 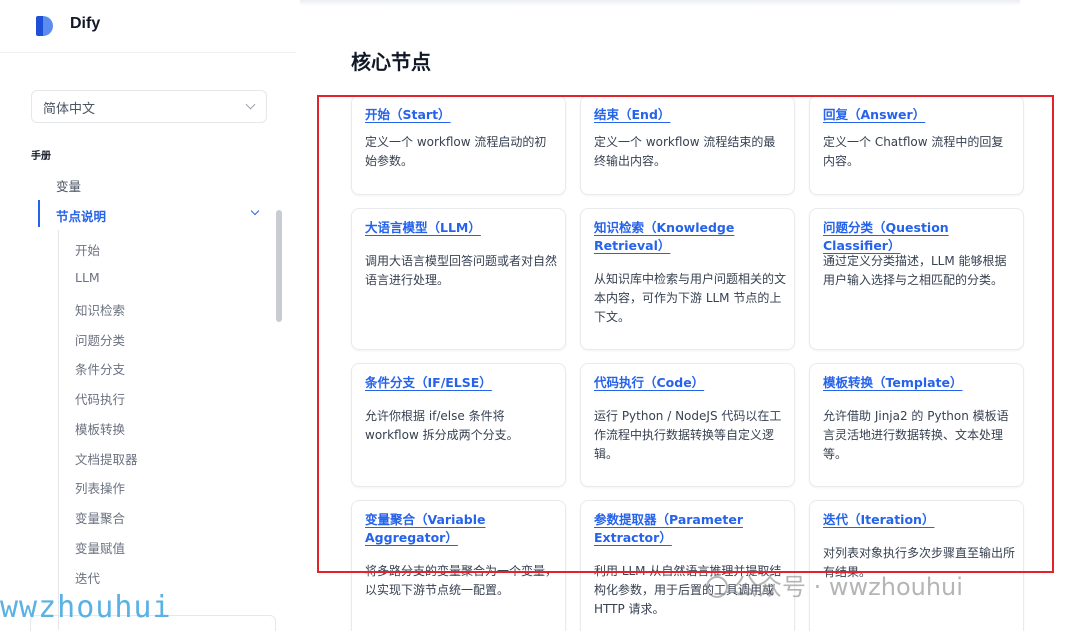 What do you see at coordinates (106, 458) in the screenshot?
I see `sidebar-subitem-doc-extractor: 文档提取器` at bounding box center [106, 458].